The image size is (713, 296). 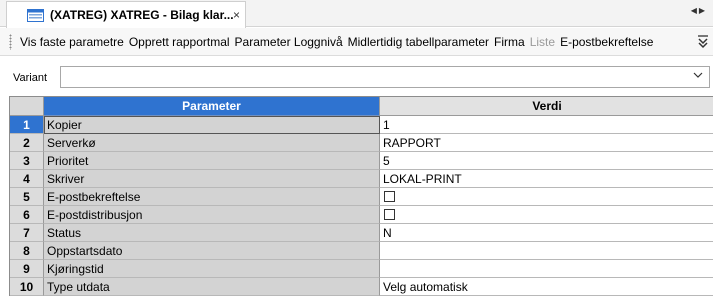 What do you see at coordinates (27, 233) in the screenshot?
I see `row-number: 7` at bounding box center [27, 233].